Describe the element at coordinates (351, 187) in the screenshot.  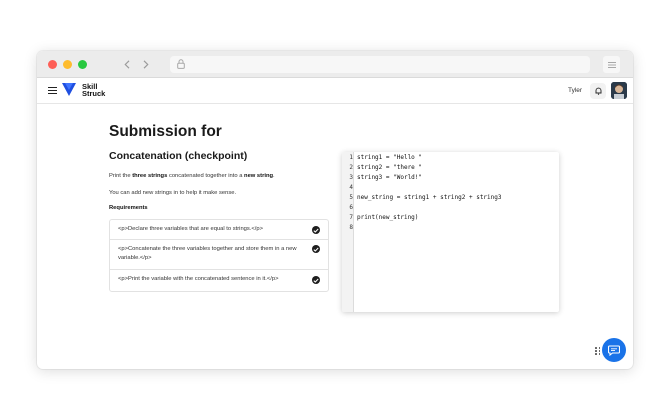
I see `line-number: 4` at that location.